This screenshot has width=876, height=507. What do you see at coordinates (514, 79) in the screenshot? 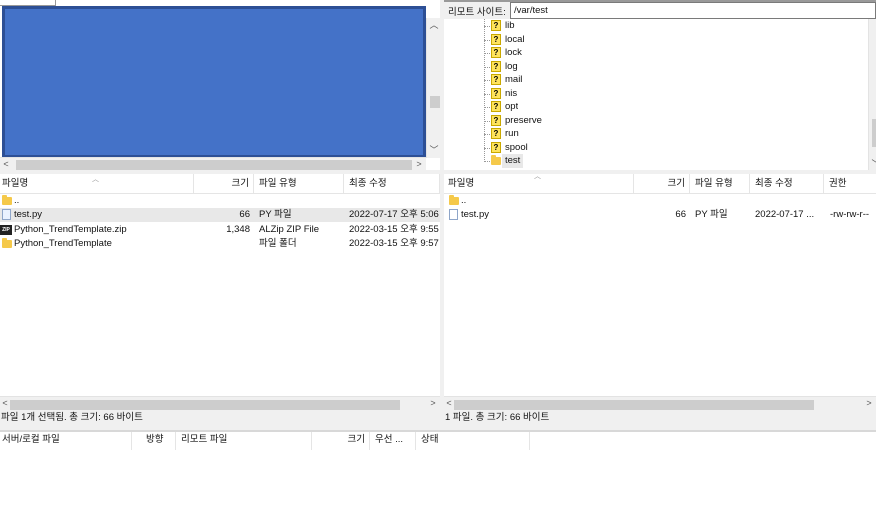
I see `tree-item-label: mail` at bounding box center [514, 79].